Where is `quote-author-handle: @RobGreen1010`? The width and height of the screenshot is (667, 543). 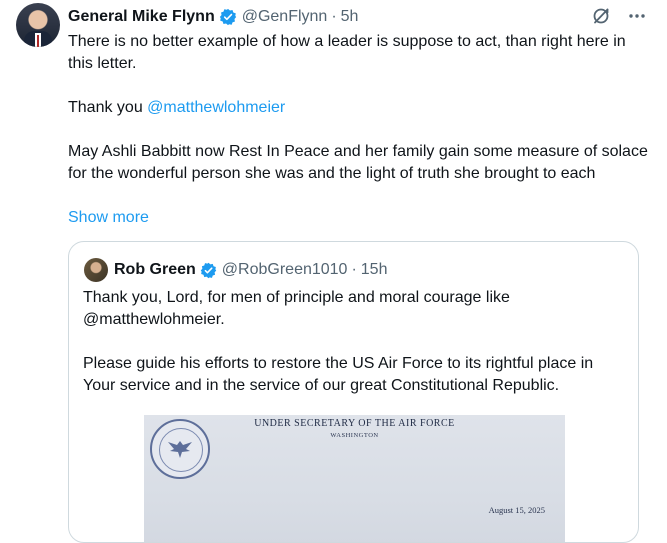
quote-author-handle: @RobGreen1010 is located at coordinates (285, 270).